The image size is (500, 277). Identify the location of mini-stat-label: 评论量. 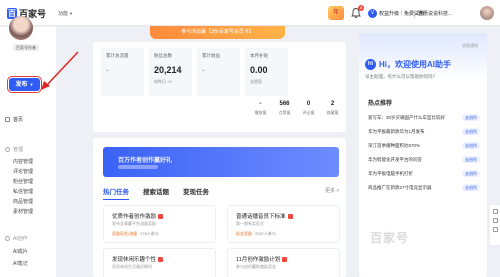
(308, 112).